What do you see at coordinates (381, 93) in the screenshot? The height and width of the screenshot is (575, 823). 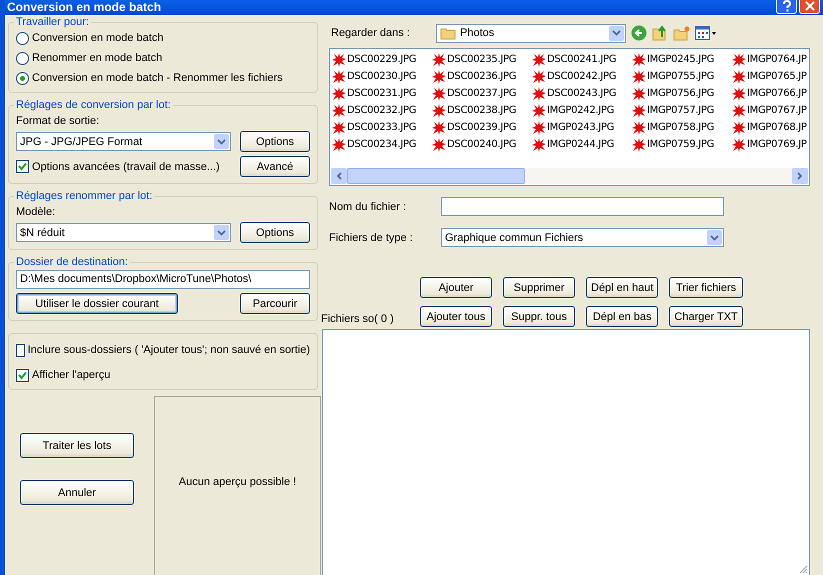 I see `file-item: DSC00231.JPG` at bounding box center [381, 93].